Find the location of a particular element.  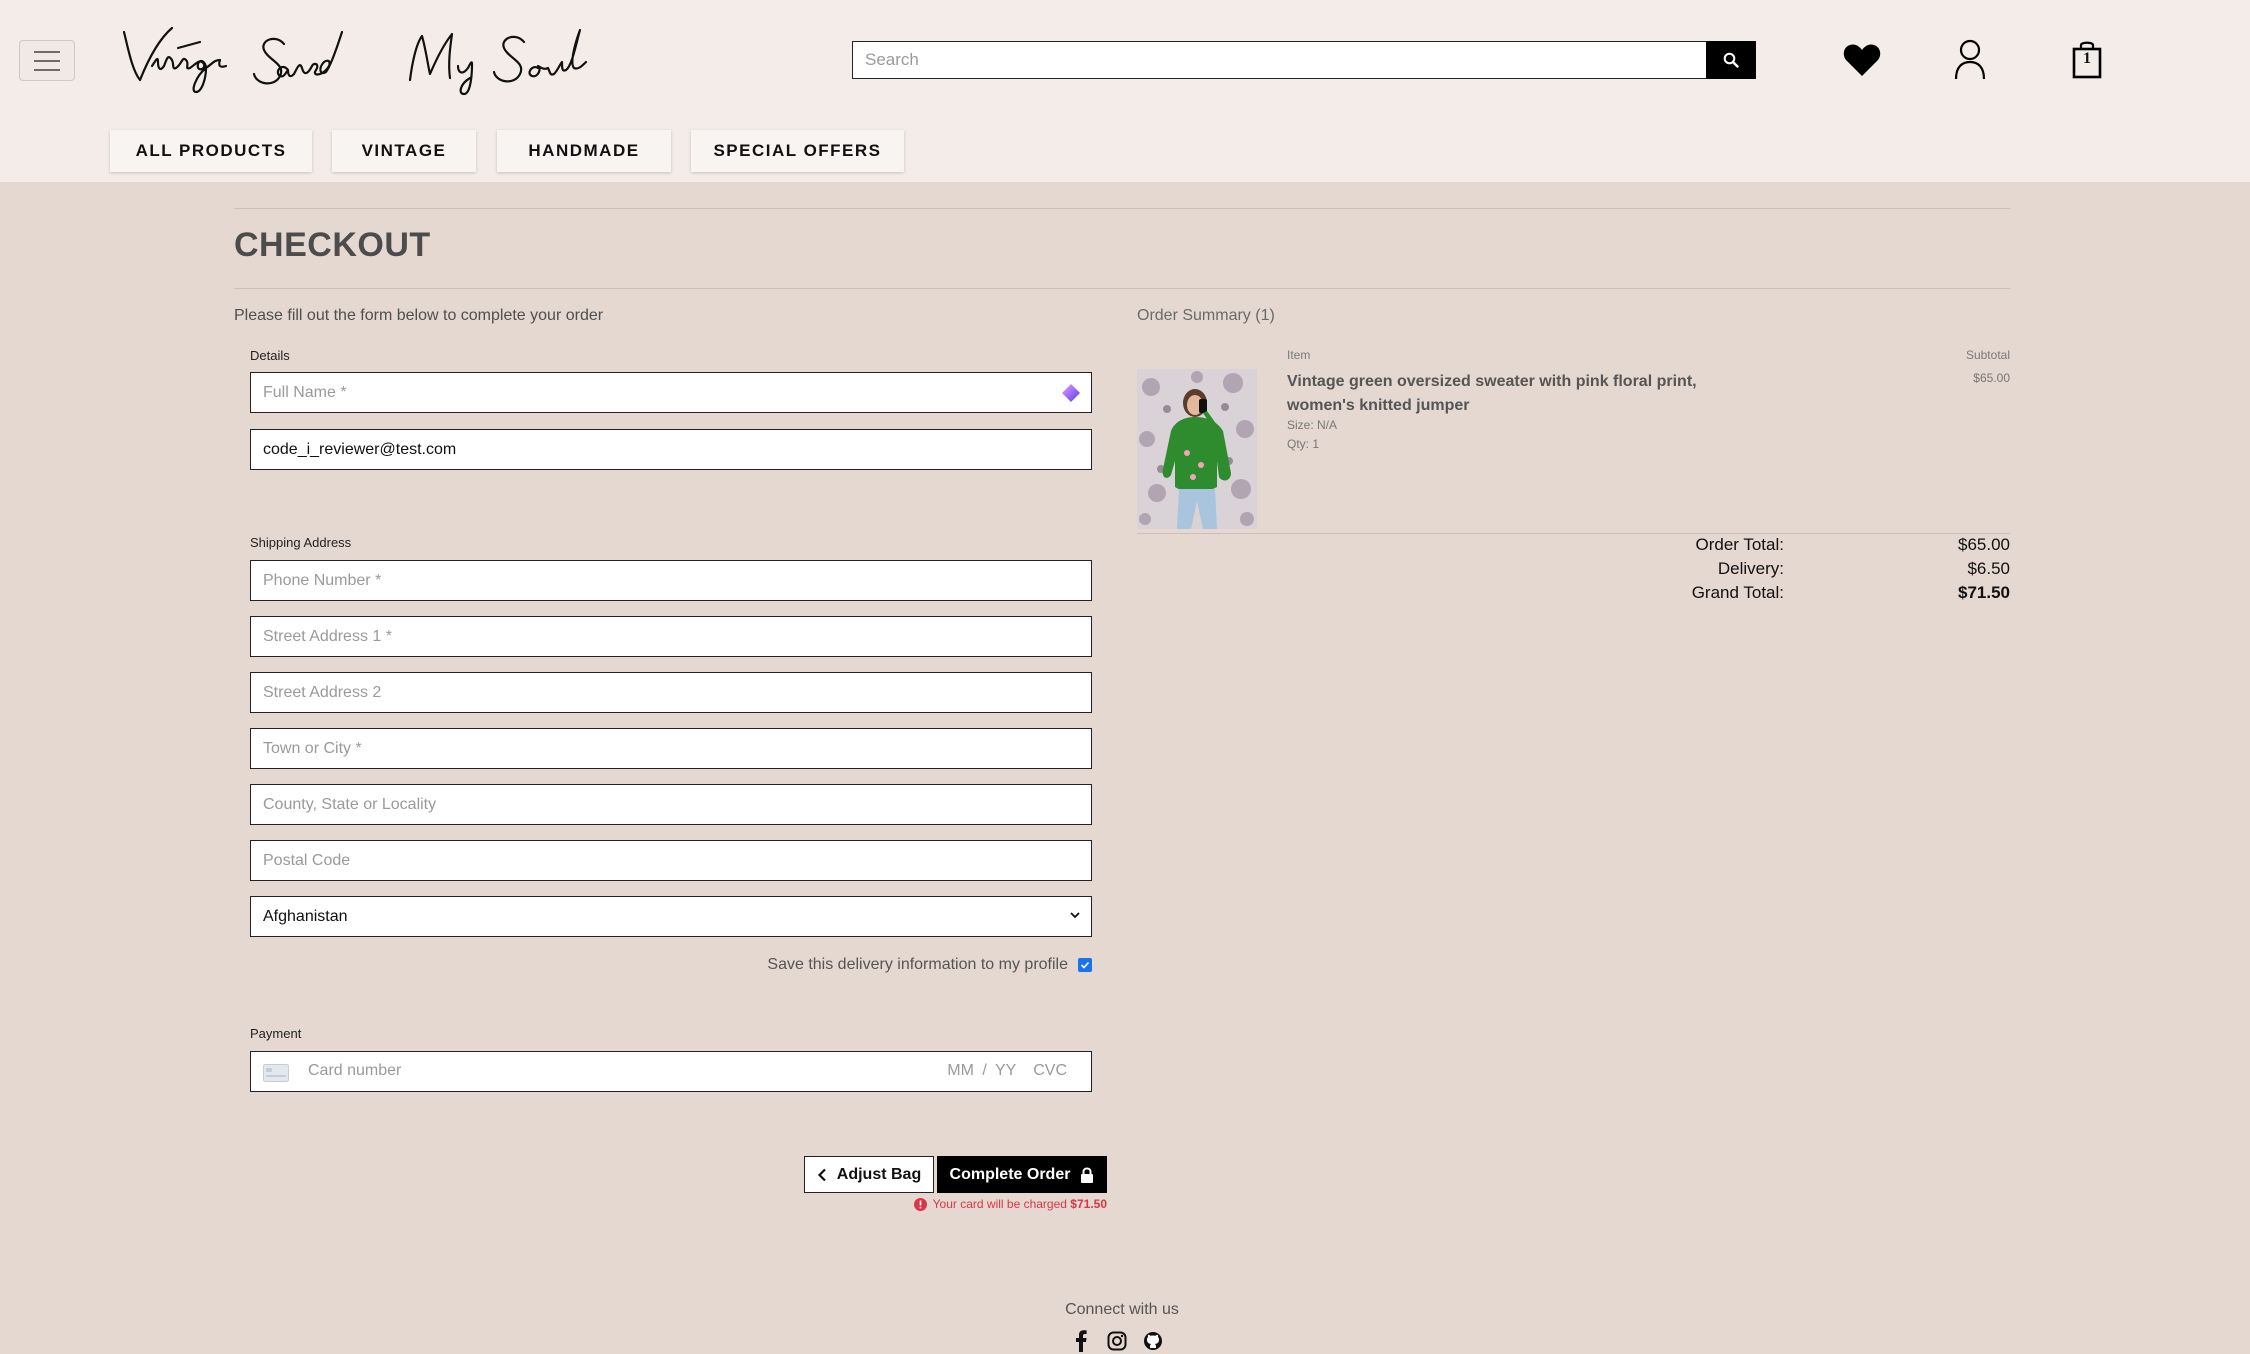

grand-total-value: $71.50 is located at coordinates (1984, 592).